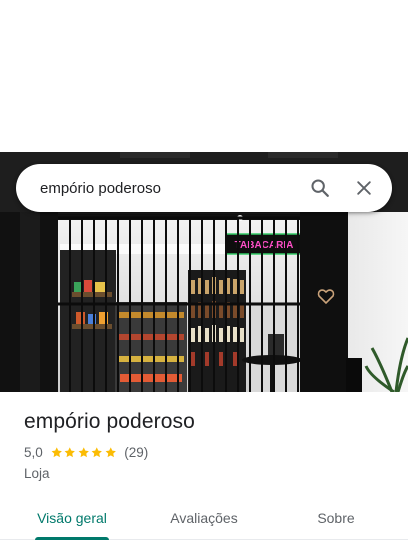  I want to click on search-button, so click(320, 188).